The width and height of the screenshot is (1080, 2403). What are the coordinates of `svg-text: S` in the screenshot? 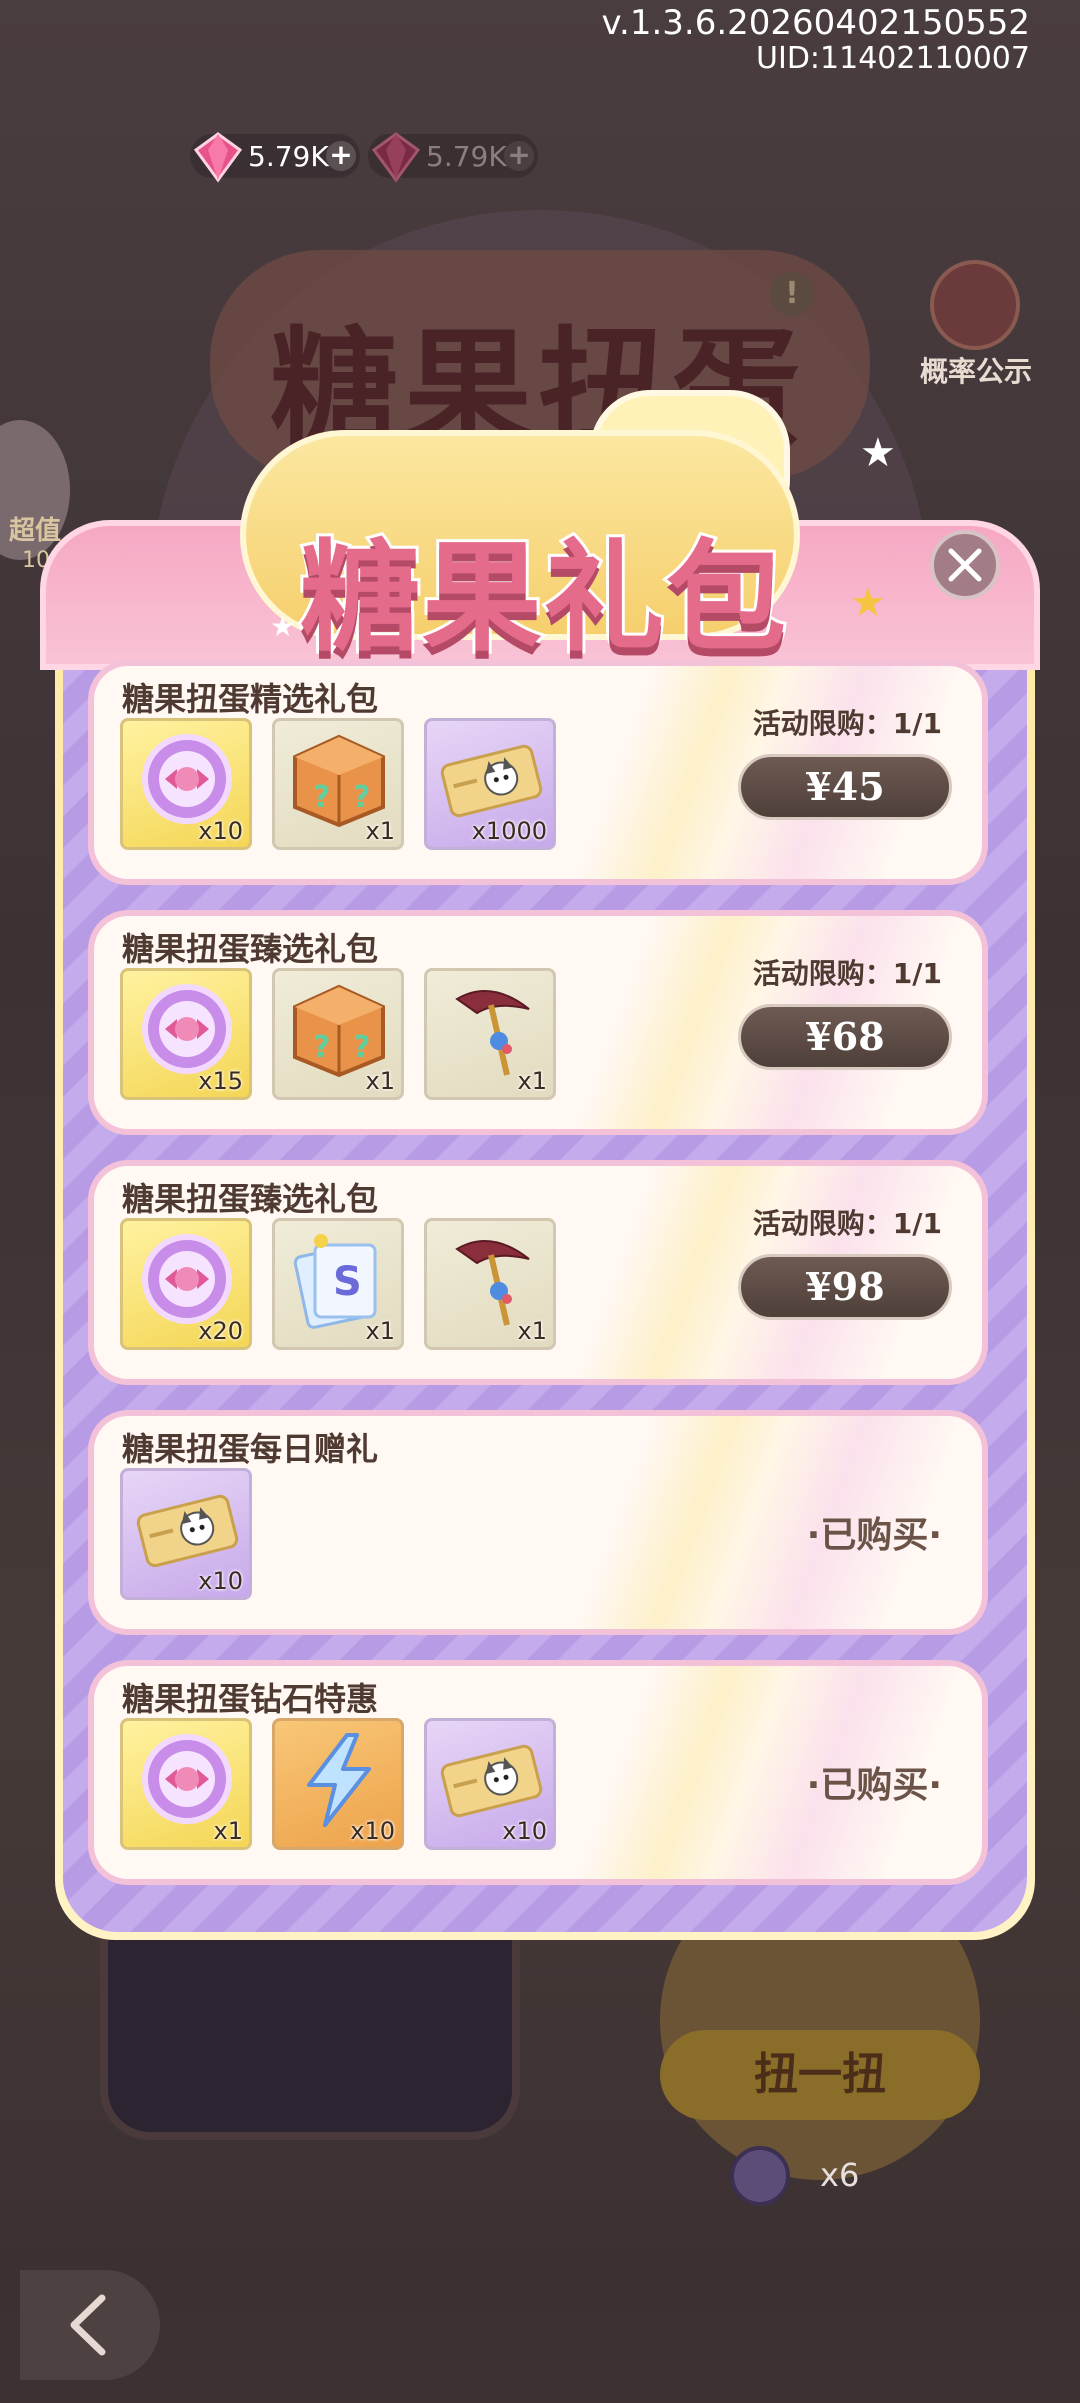 It's located at (347, 1282).